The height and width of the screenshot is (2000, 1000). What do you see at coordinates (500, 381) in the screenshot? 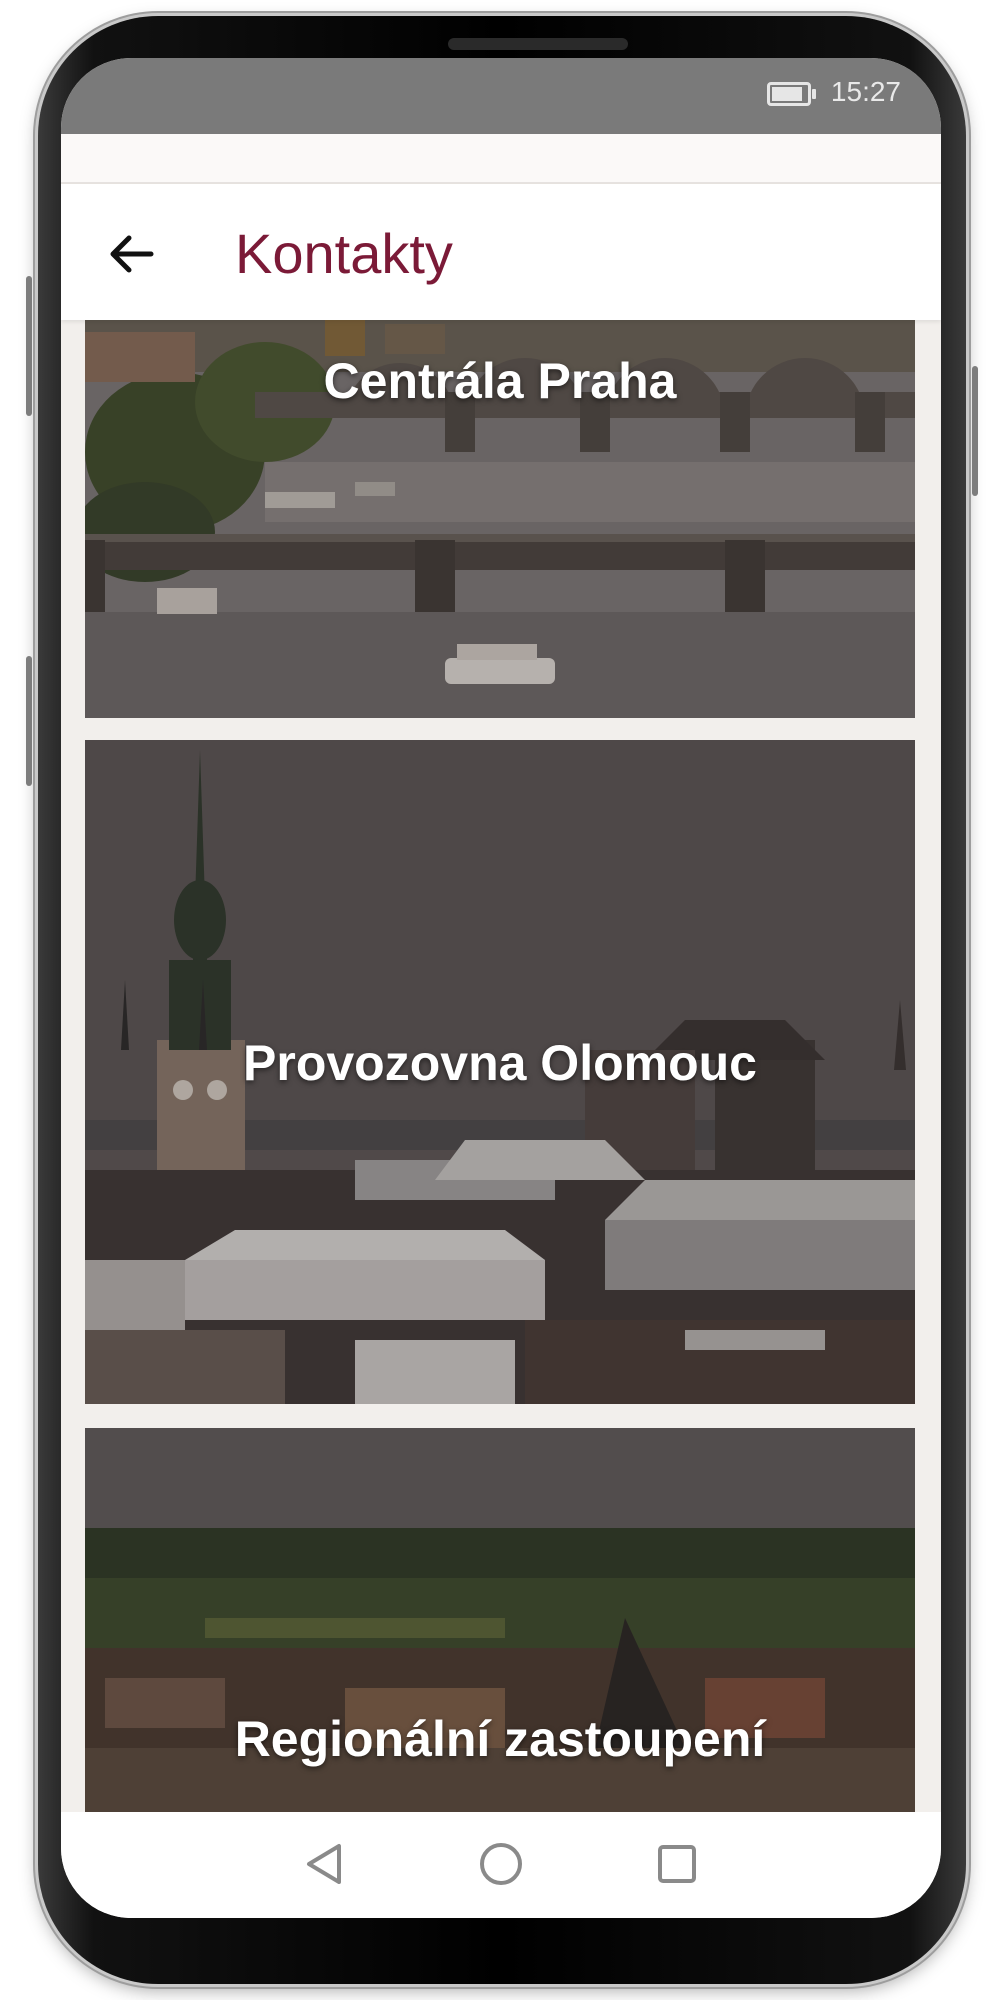
I see `location-label: Centrála Praha` at bounding box center [500, 381].